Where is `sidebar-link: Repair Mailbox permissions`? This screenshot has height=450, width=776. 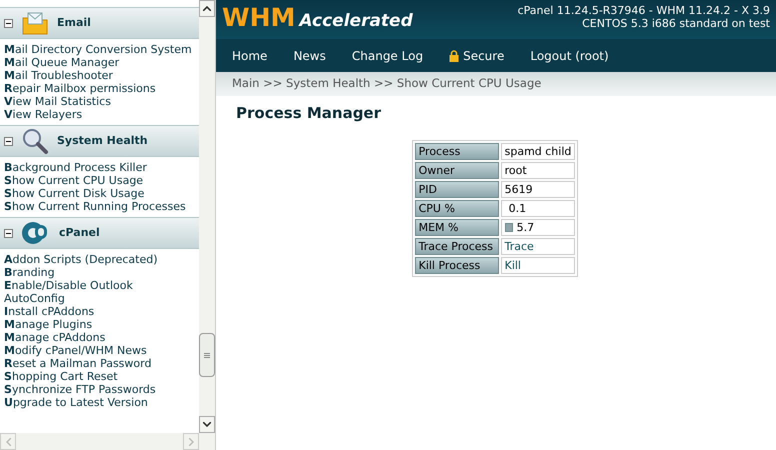
sidebar-link: Repair Mailbox permissions is located at coordinates (101, 88).